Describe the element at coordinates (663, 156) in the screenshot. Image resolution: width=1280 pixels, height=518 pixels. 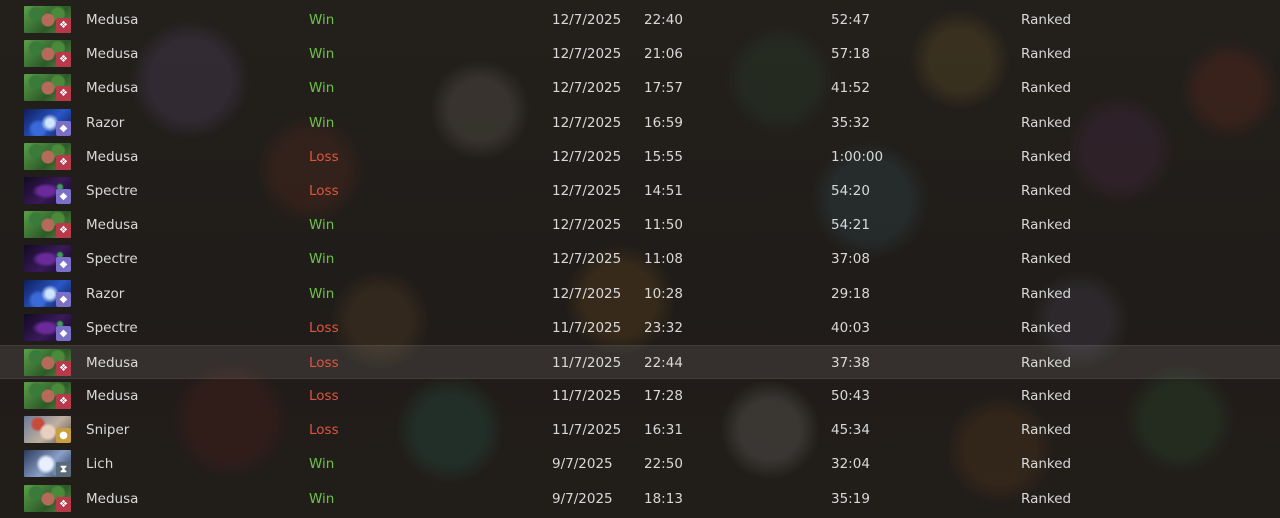
I see `match-time: 15:55` at that location.